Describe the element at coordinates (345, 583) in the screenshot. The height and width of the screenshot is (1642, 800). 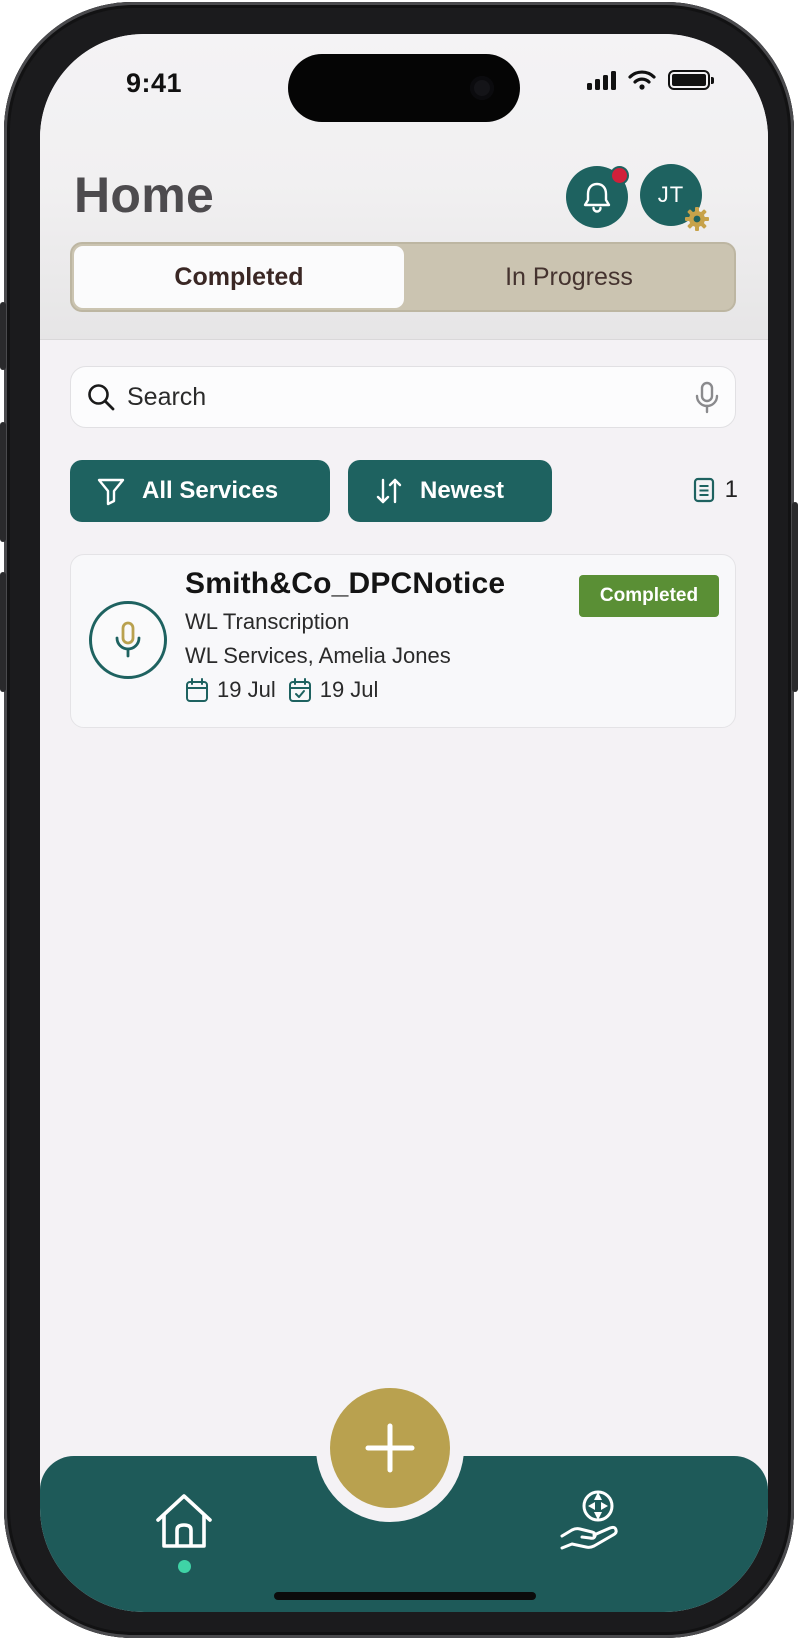
I see `job-title: Smith&Co_DPCNotice` at that location.